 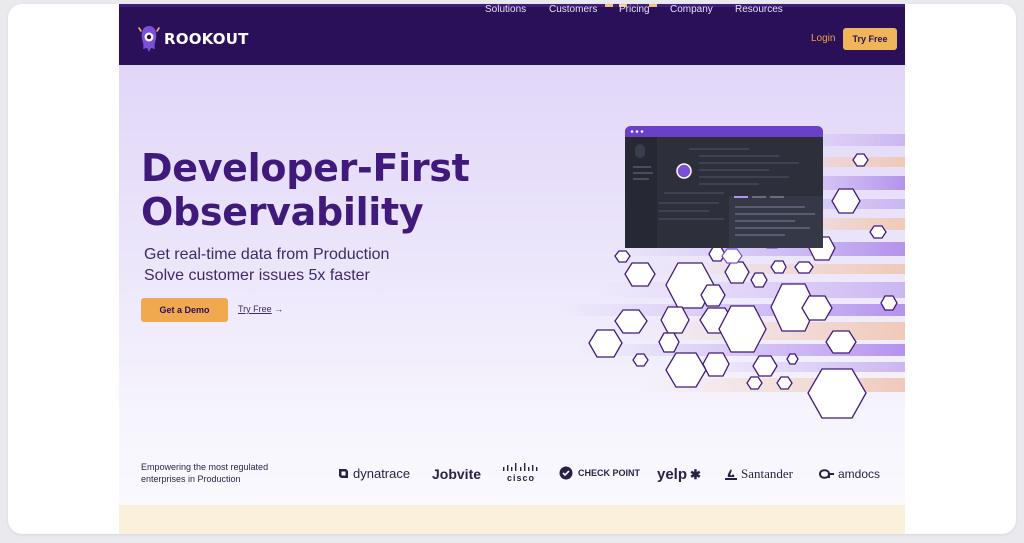 What do you see at coordinates (573, 9) in the screenshot?
I see `nav-customers: Customers` at bounding box center [573, 9].